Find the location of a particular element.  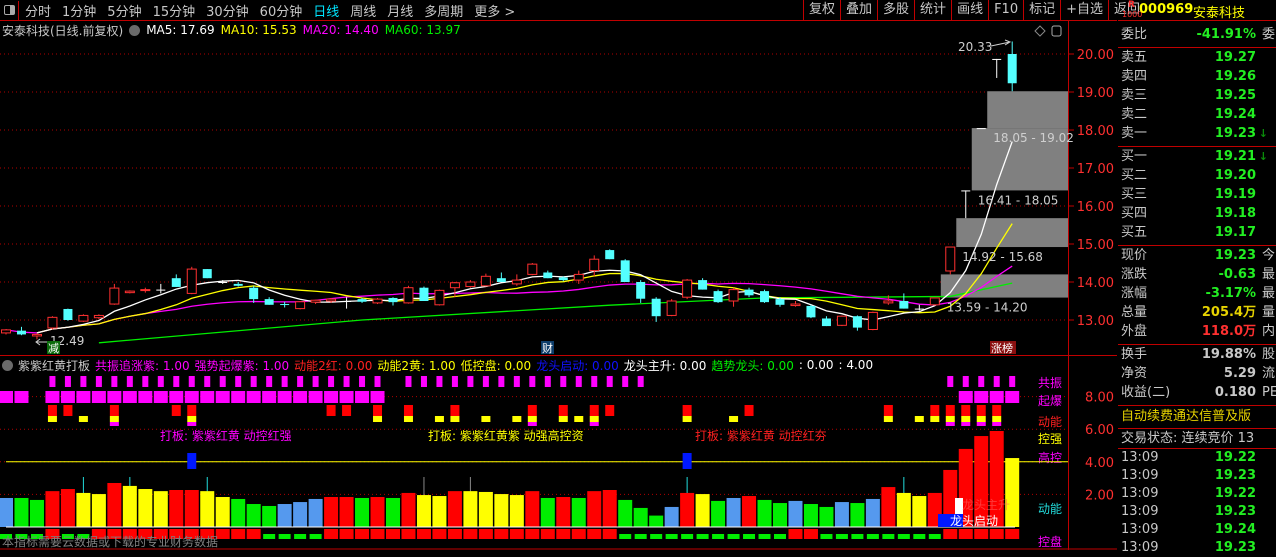

bid-row-label: 买一 is located at coordinates (1134, 156).